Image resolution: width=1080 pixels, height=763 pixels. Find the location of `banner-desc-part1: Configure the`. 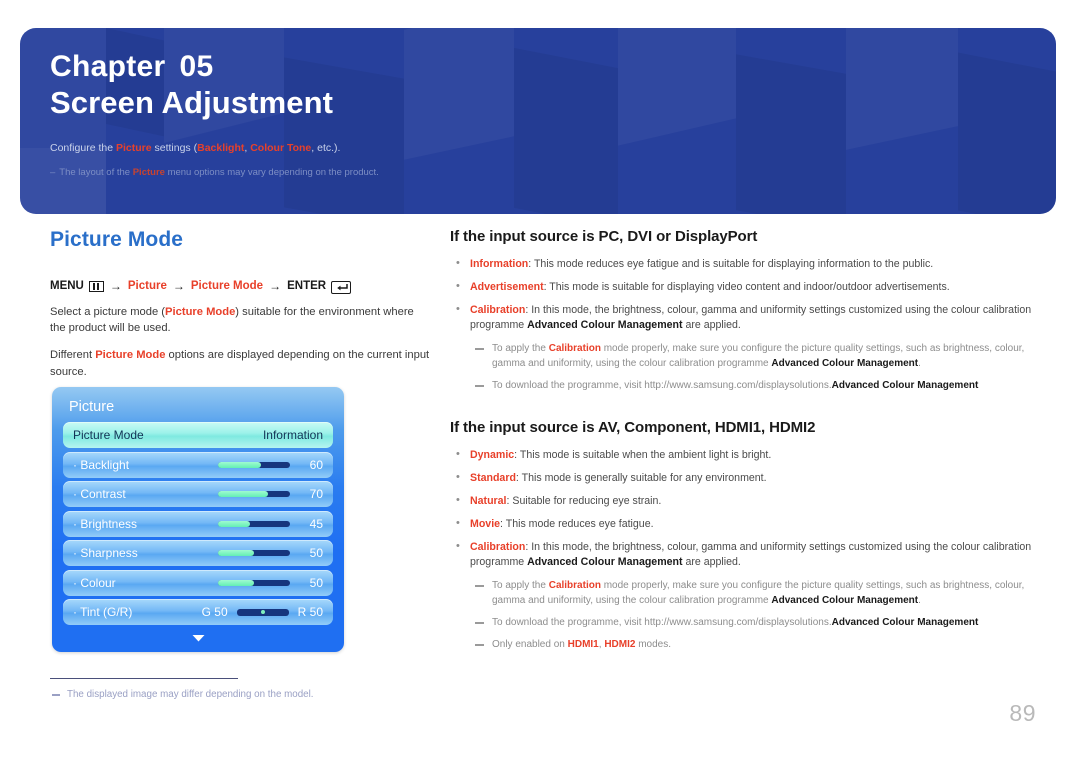

banner-desc-part1: Configure the is located at coordinates (83, 148).